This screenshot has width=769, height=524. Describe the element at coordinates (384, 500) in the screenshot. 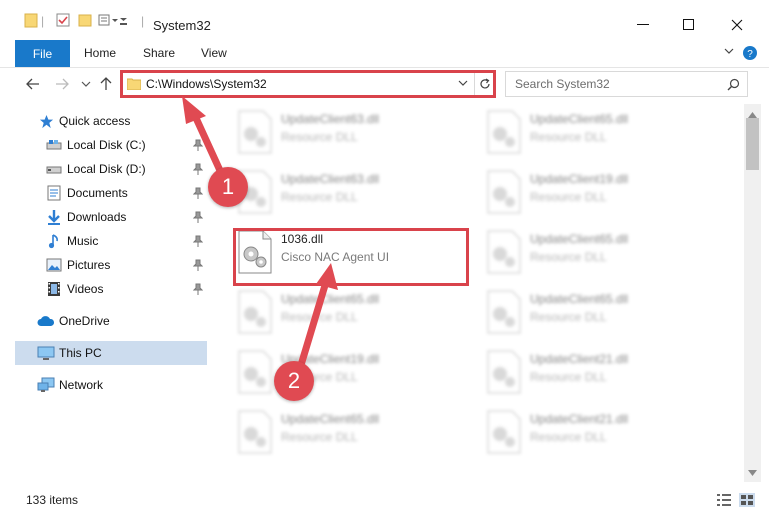

I see `status-bar: 133 items` at that location.